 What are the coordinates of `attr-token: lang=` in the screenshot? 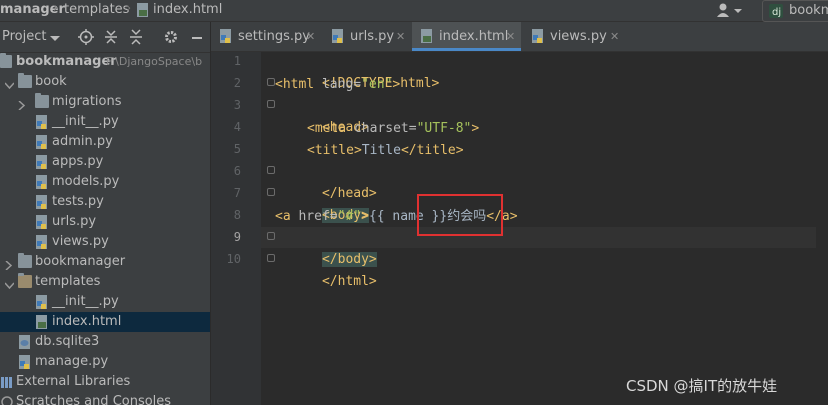 It's located at (341, 84).